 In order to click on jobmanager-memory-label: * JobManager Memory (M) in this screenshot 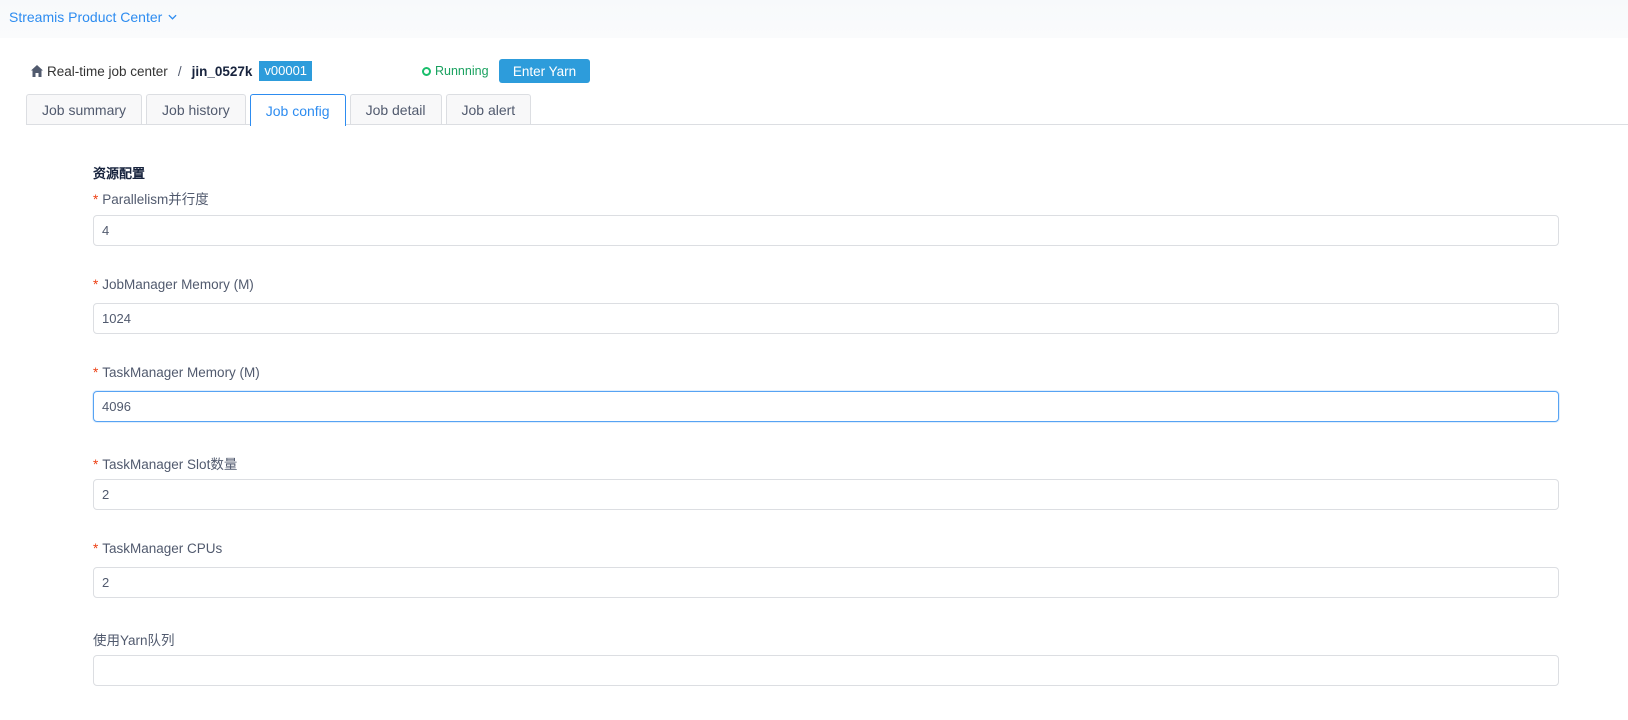, I will do `click(173, 284)`.